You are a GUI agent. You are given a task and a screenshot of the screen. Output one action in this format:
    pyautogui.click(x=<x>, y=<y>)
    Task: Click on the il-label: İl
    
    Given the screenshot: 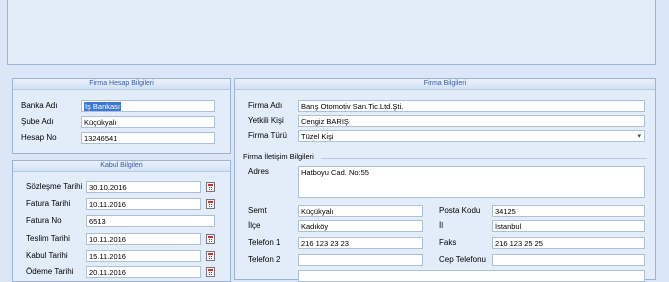 What is the action you would take?
    pyautogui.click(x=441, y=225)
    